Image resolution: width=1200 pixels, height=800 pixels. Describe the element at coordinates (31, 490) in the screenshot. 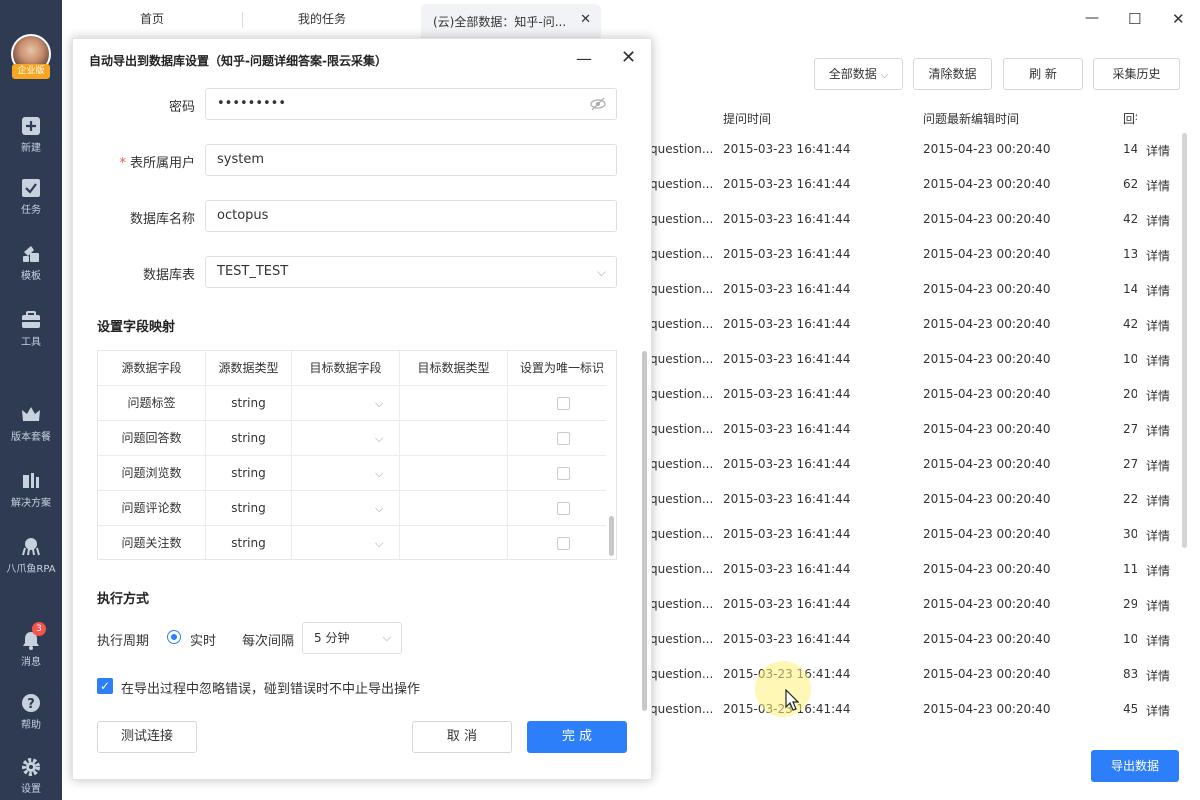

I see `sidebar-item-solutions: 解决方案` at that location.